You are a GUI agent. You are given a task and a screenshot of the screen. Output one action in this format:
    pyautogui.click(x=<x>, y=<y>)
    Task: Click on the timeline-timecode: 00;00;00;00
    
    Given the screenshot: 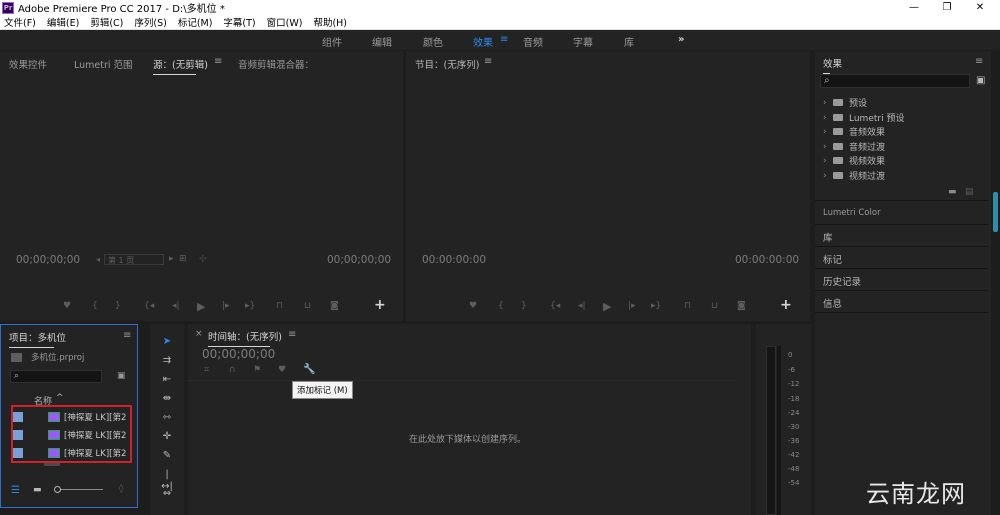 What is the action you would take?
    pyautogui.click(x=238, y=354)
    